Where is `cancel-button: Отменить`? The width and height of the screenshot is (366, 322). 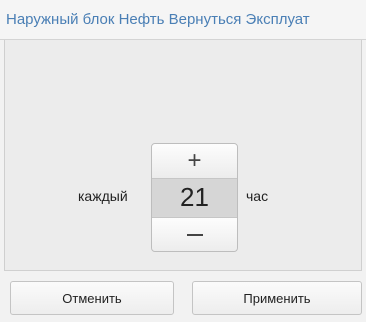
cancel-button: Отменить is located at coordinates (92, 298).